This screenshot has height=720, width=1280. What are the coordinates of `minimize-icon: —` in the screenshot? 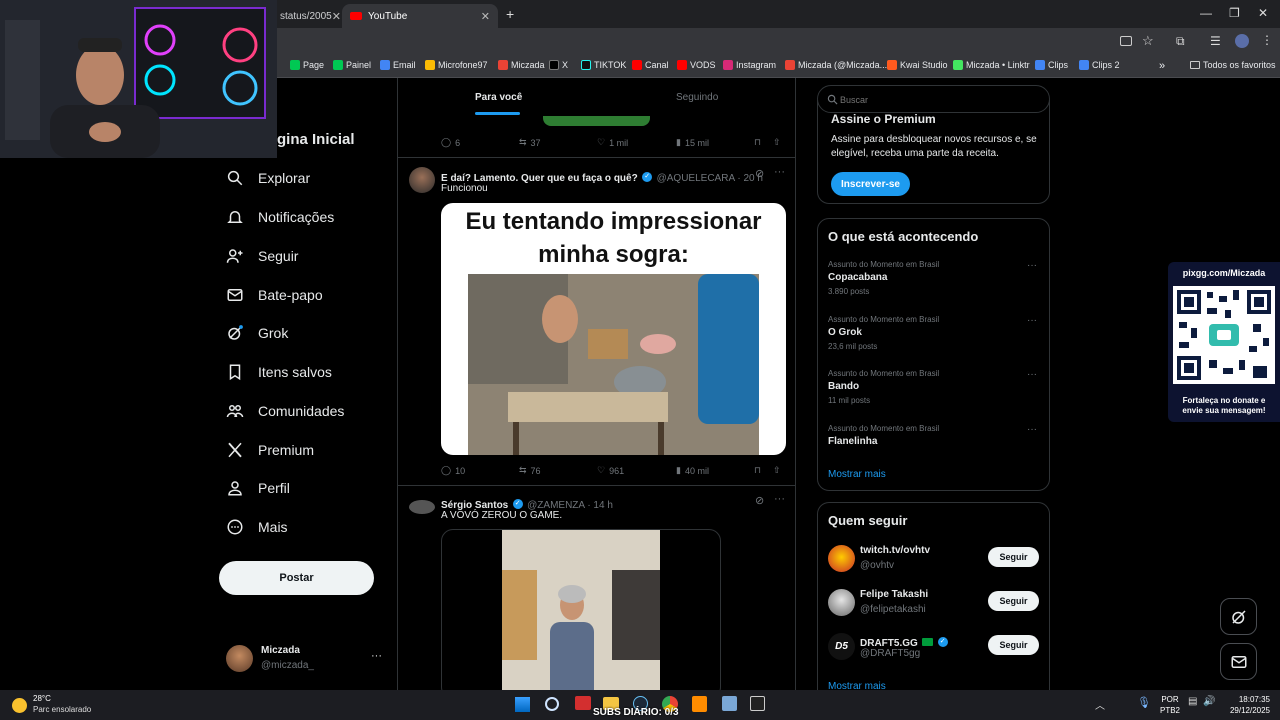 It's located at (1206, 13).